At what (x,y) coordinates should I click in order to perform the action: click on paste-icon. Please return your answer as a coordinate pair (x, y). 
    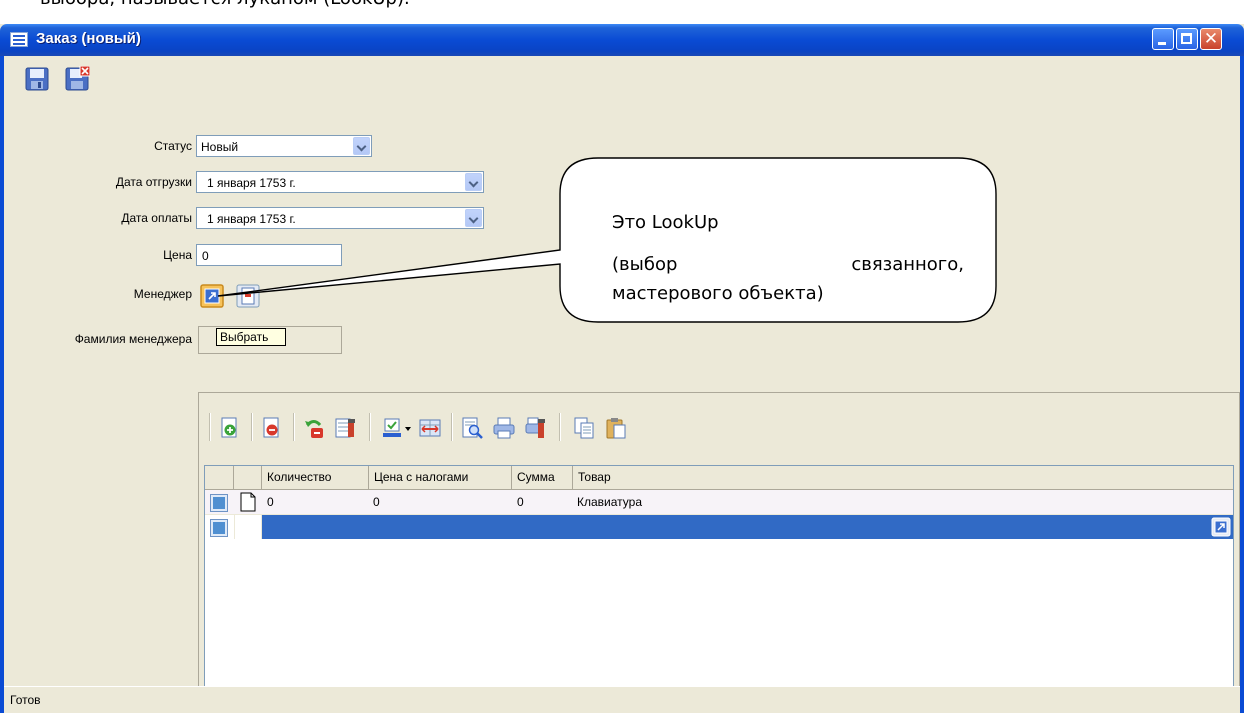
    Looking at the image, I should click on (616, 428).